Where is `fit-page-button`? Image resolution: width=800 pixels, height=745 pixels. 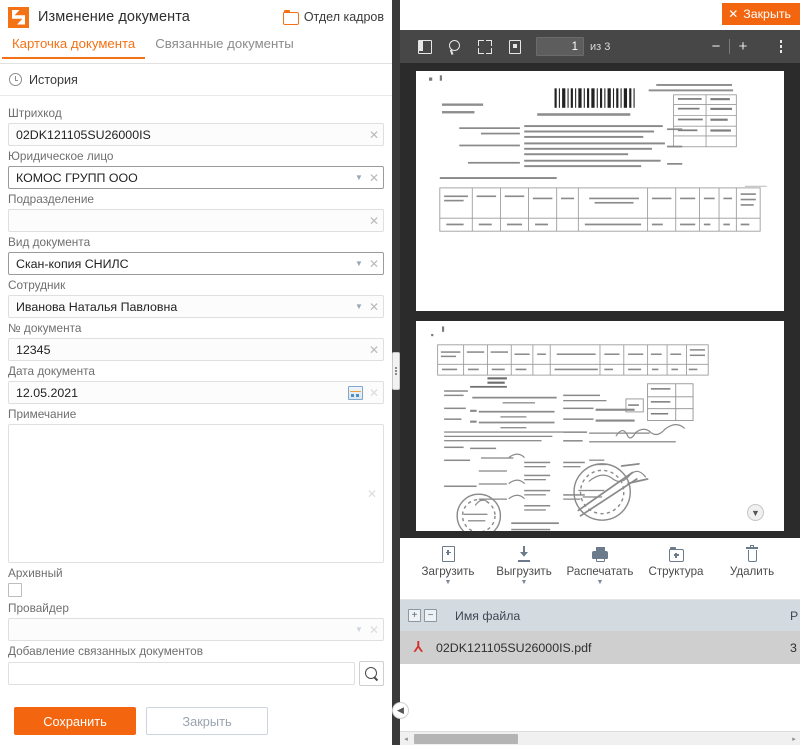
fit-page-button is located at coordinates (485, 46).